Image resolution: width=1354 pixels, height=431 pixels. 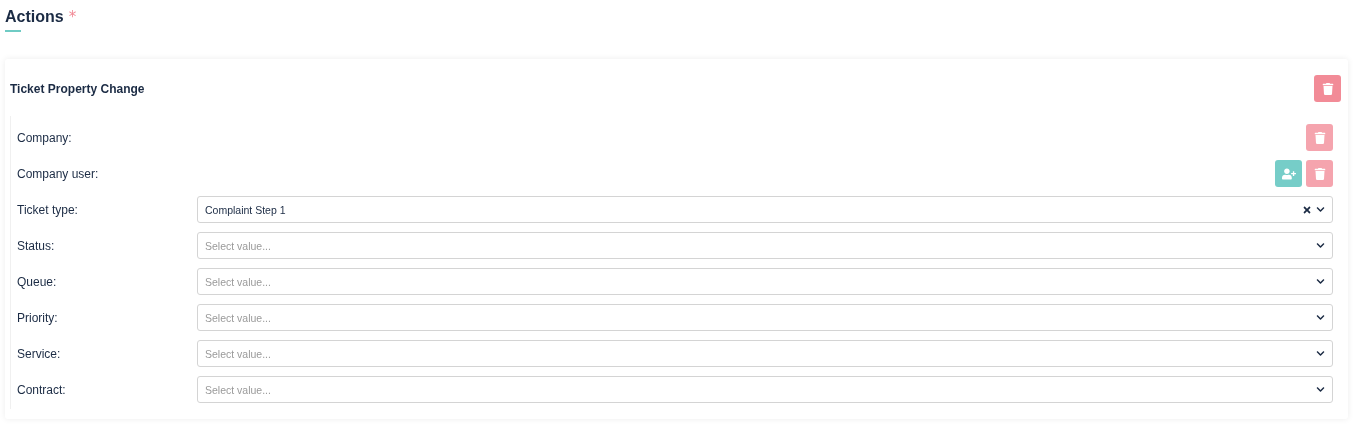 What do you see at coordinates (34, 17) in the screenshot?
I see `section-title: Actions` at bounding box center [34, 17].